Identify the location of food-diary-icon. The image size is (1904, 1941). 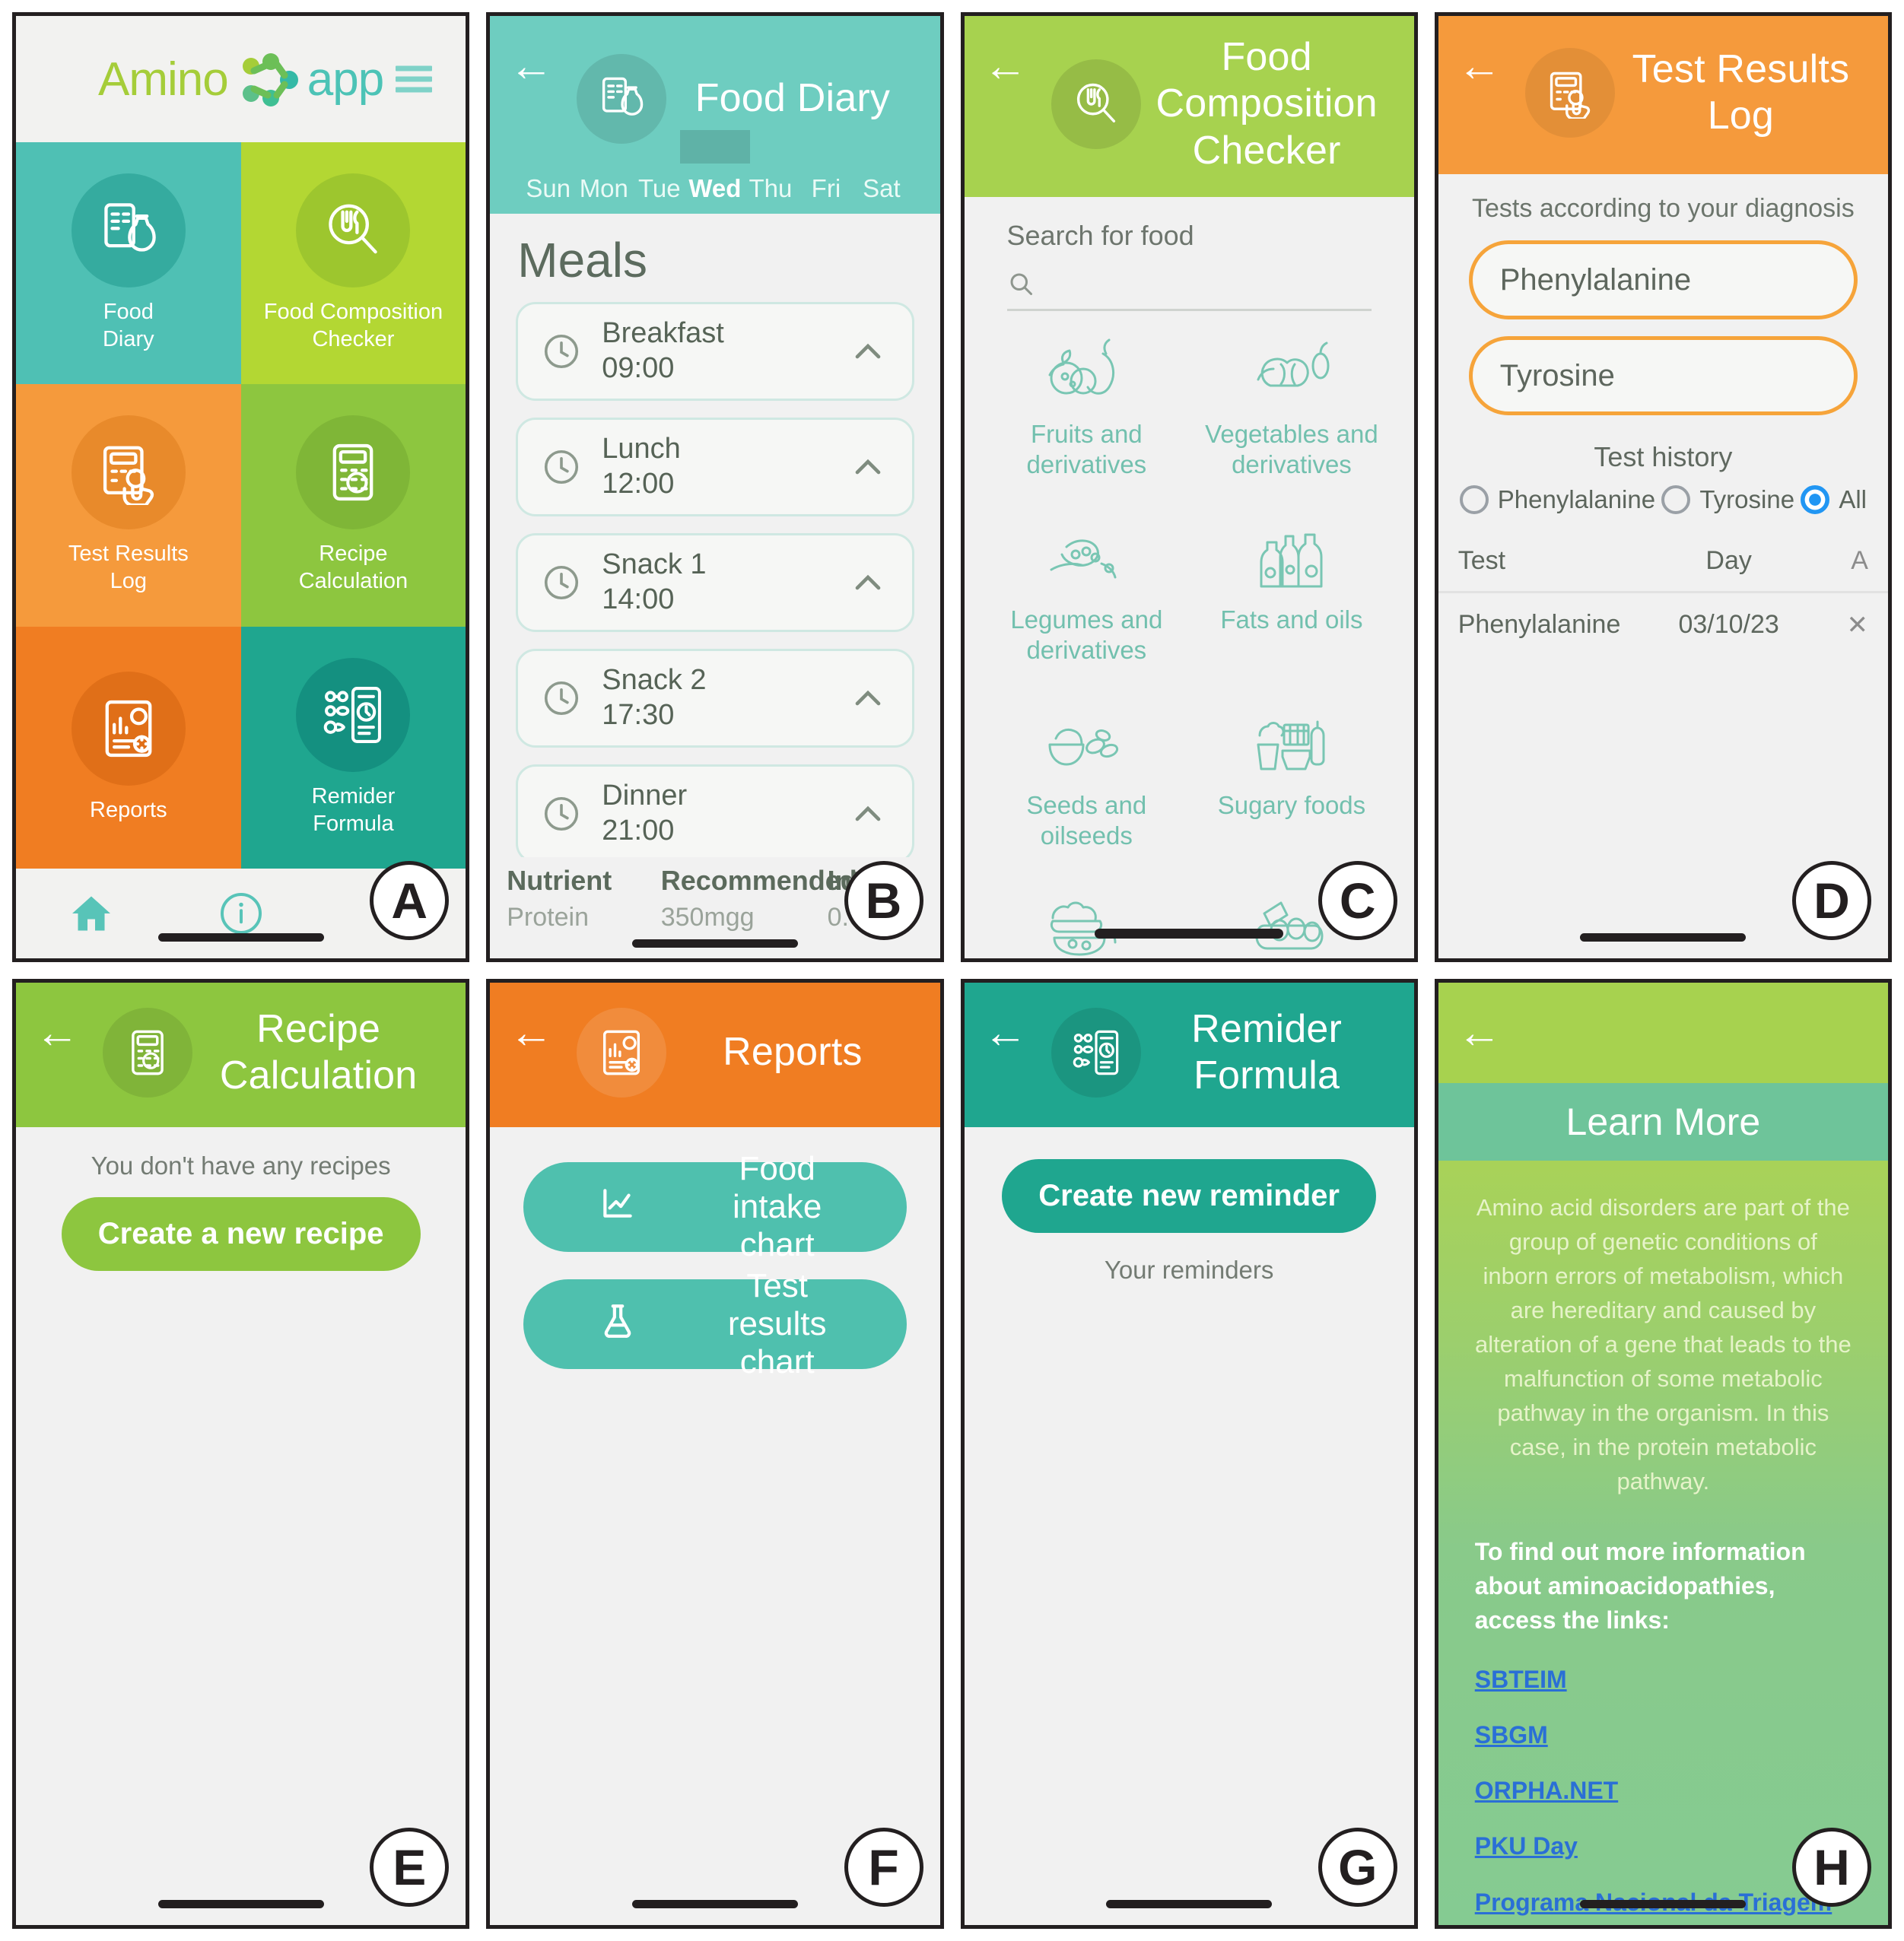
(128, 230).